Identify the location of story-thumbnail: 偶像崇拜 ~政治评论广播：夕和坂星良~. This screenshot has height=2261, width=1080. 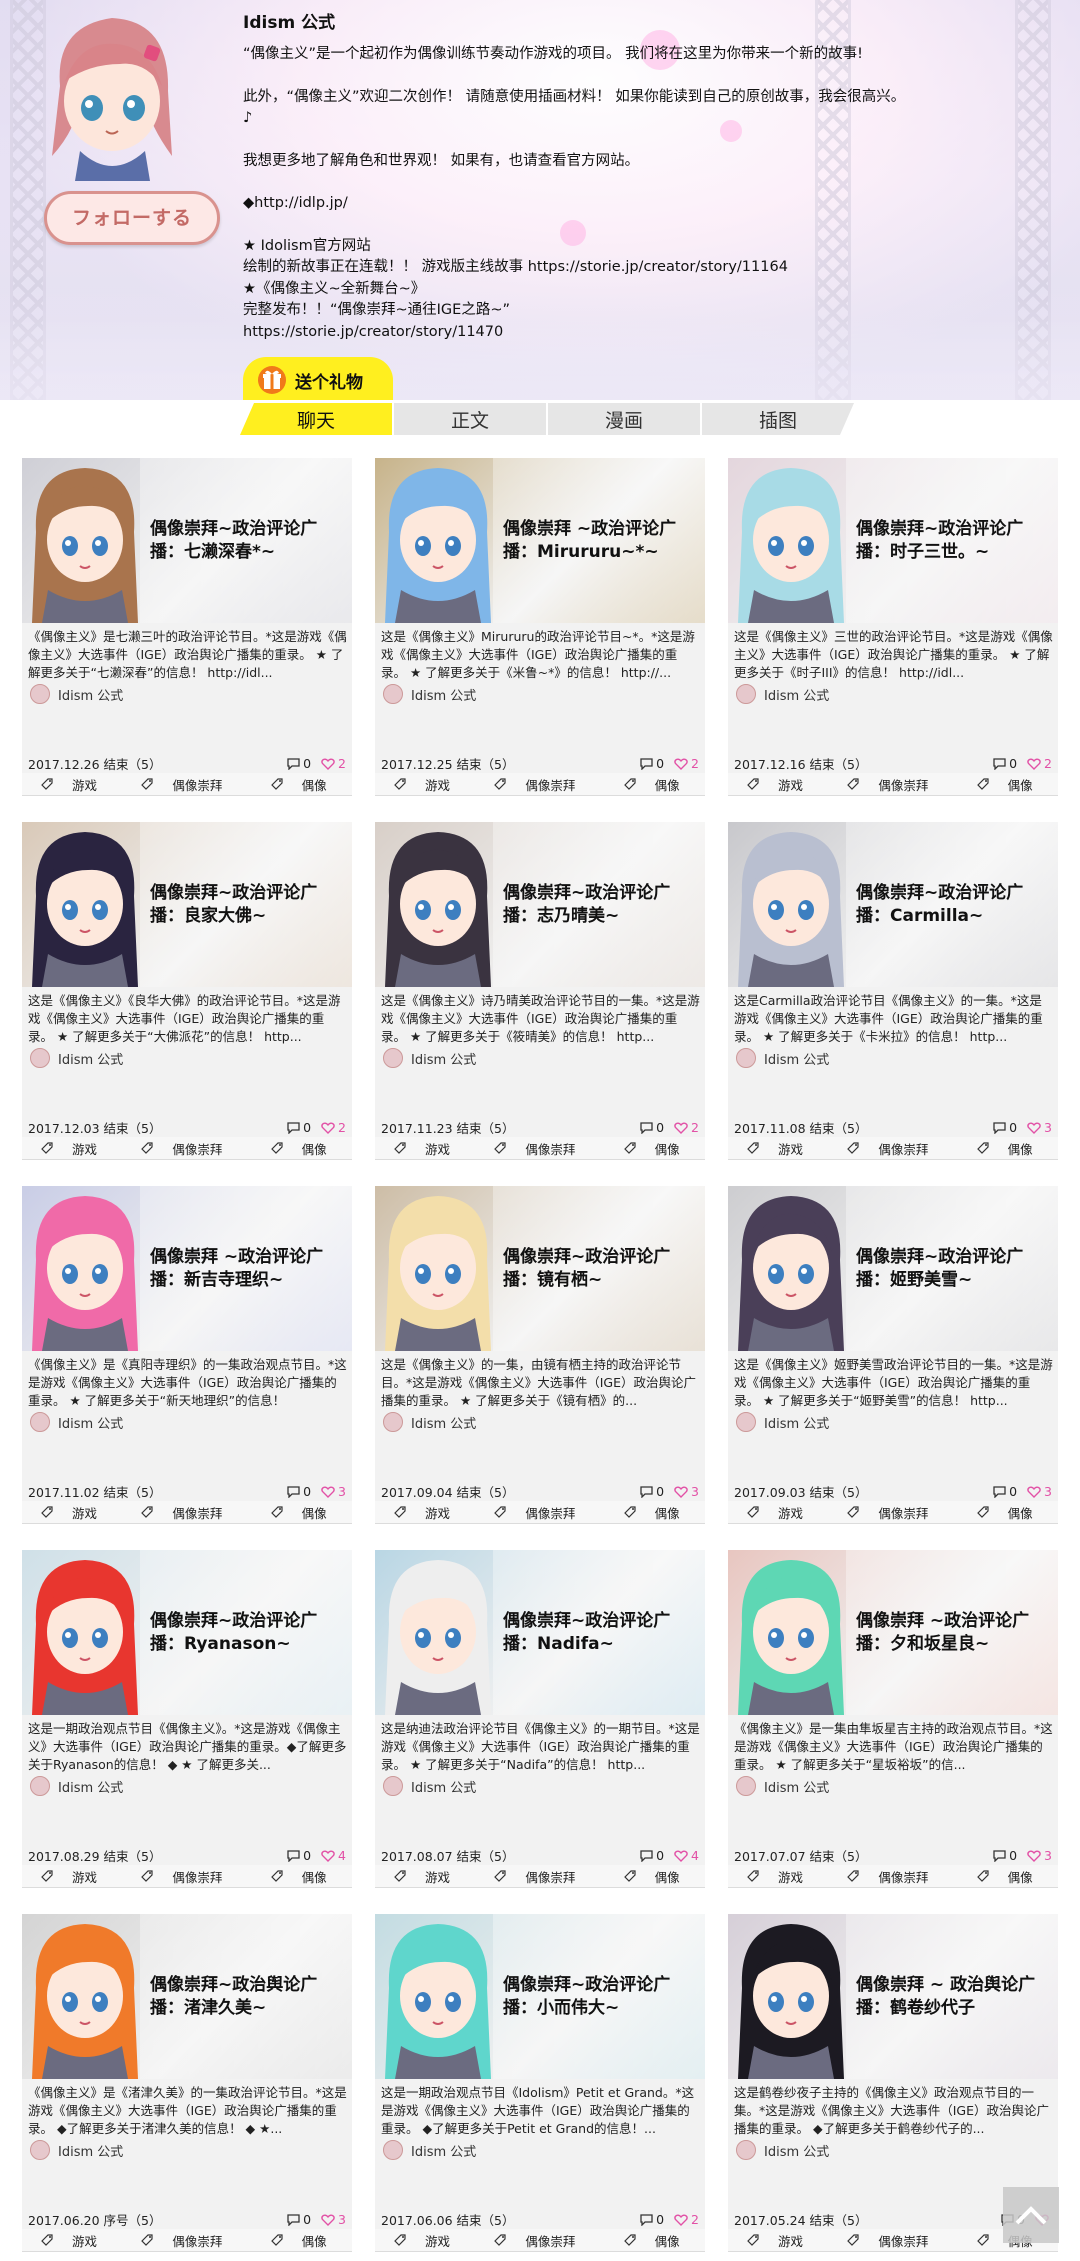
(893, 1632).